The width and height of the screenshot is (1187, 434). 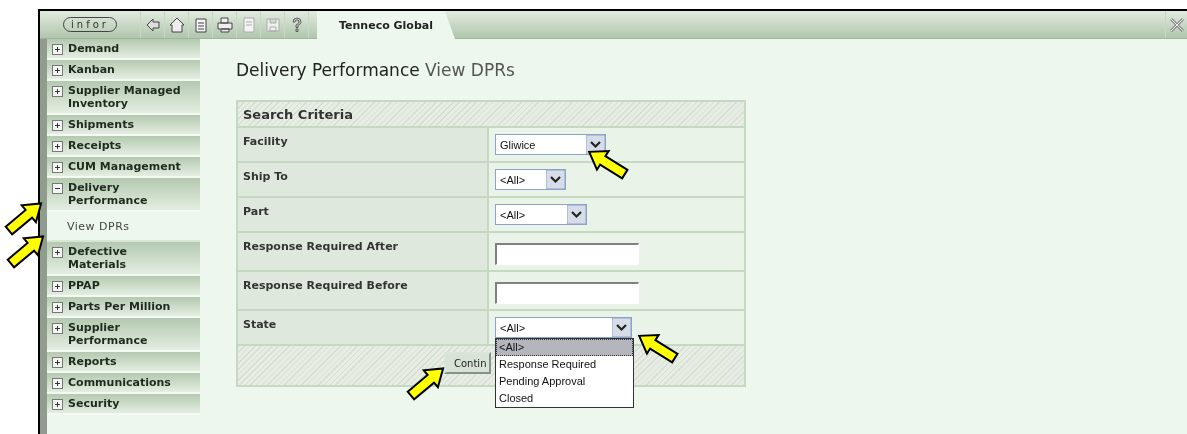 What do you see at coordinates (123, 259) in the screenshot?
I see `sidebar-item: Defective Materials` at bounding box center [123, 259].